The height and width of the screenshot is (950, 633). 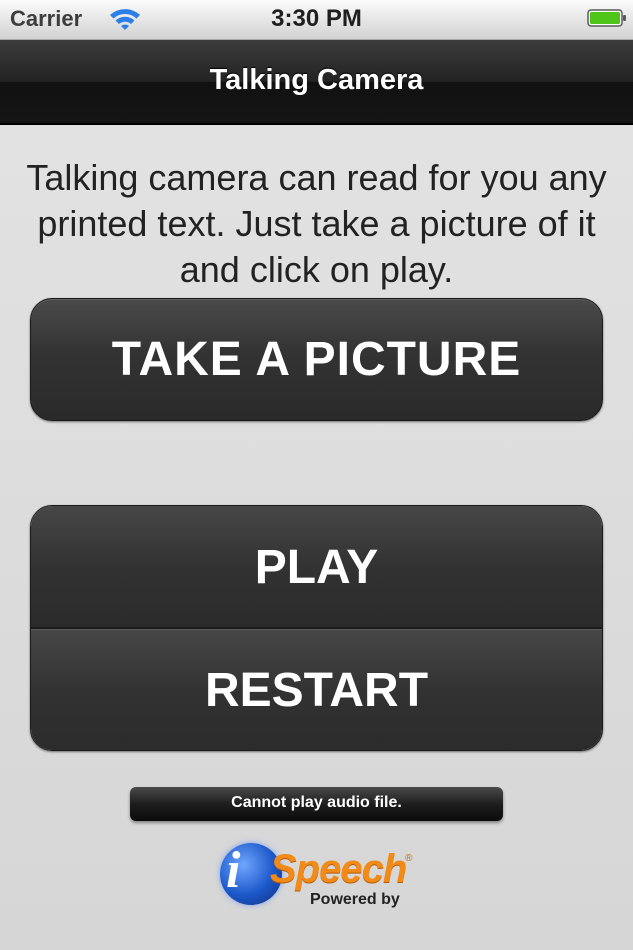 I want to click on status-bar: Carrier 3:30 PM, so click(x=316, y=20).